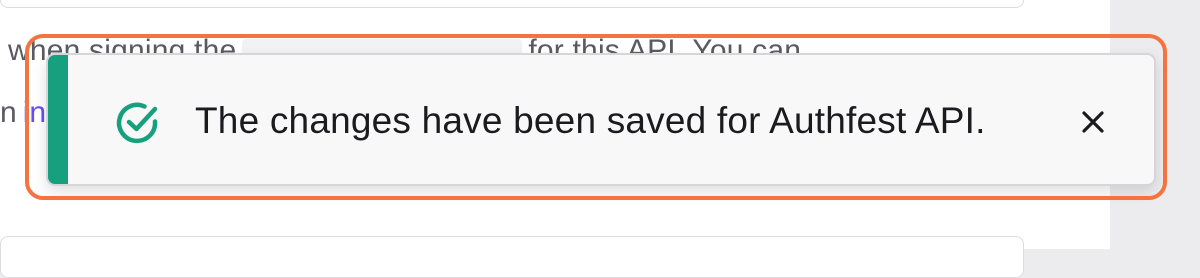 The height and width of the screenshot is (278, 1200). I want to click on description-text-line-2: n in, so click(23, 113).